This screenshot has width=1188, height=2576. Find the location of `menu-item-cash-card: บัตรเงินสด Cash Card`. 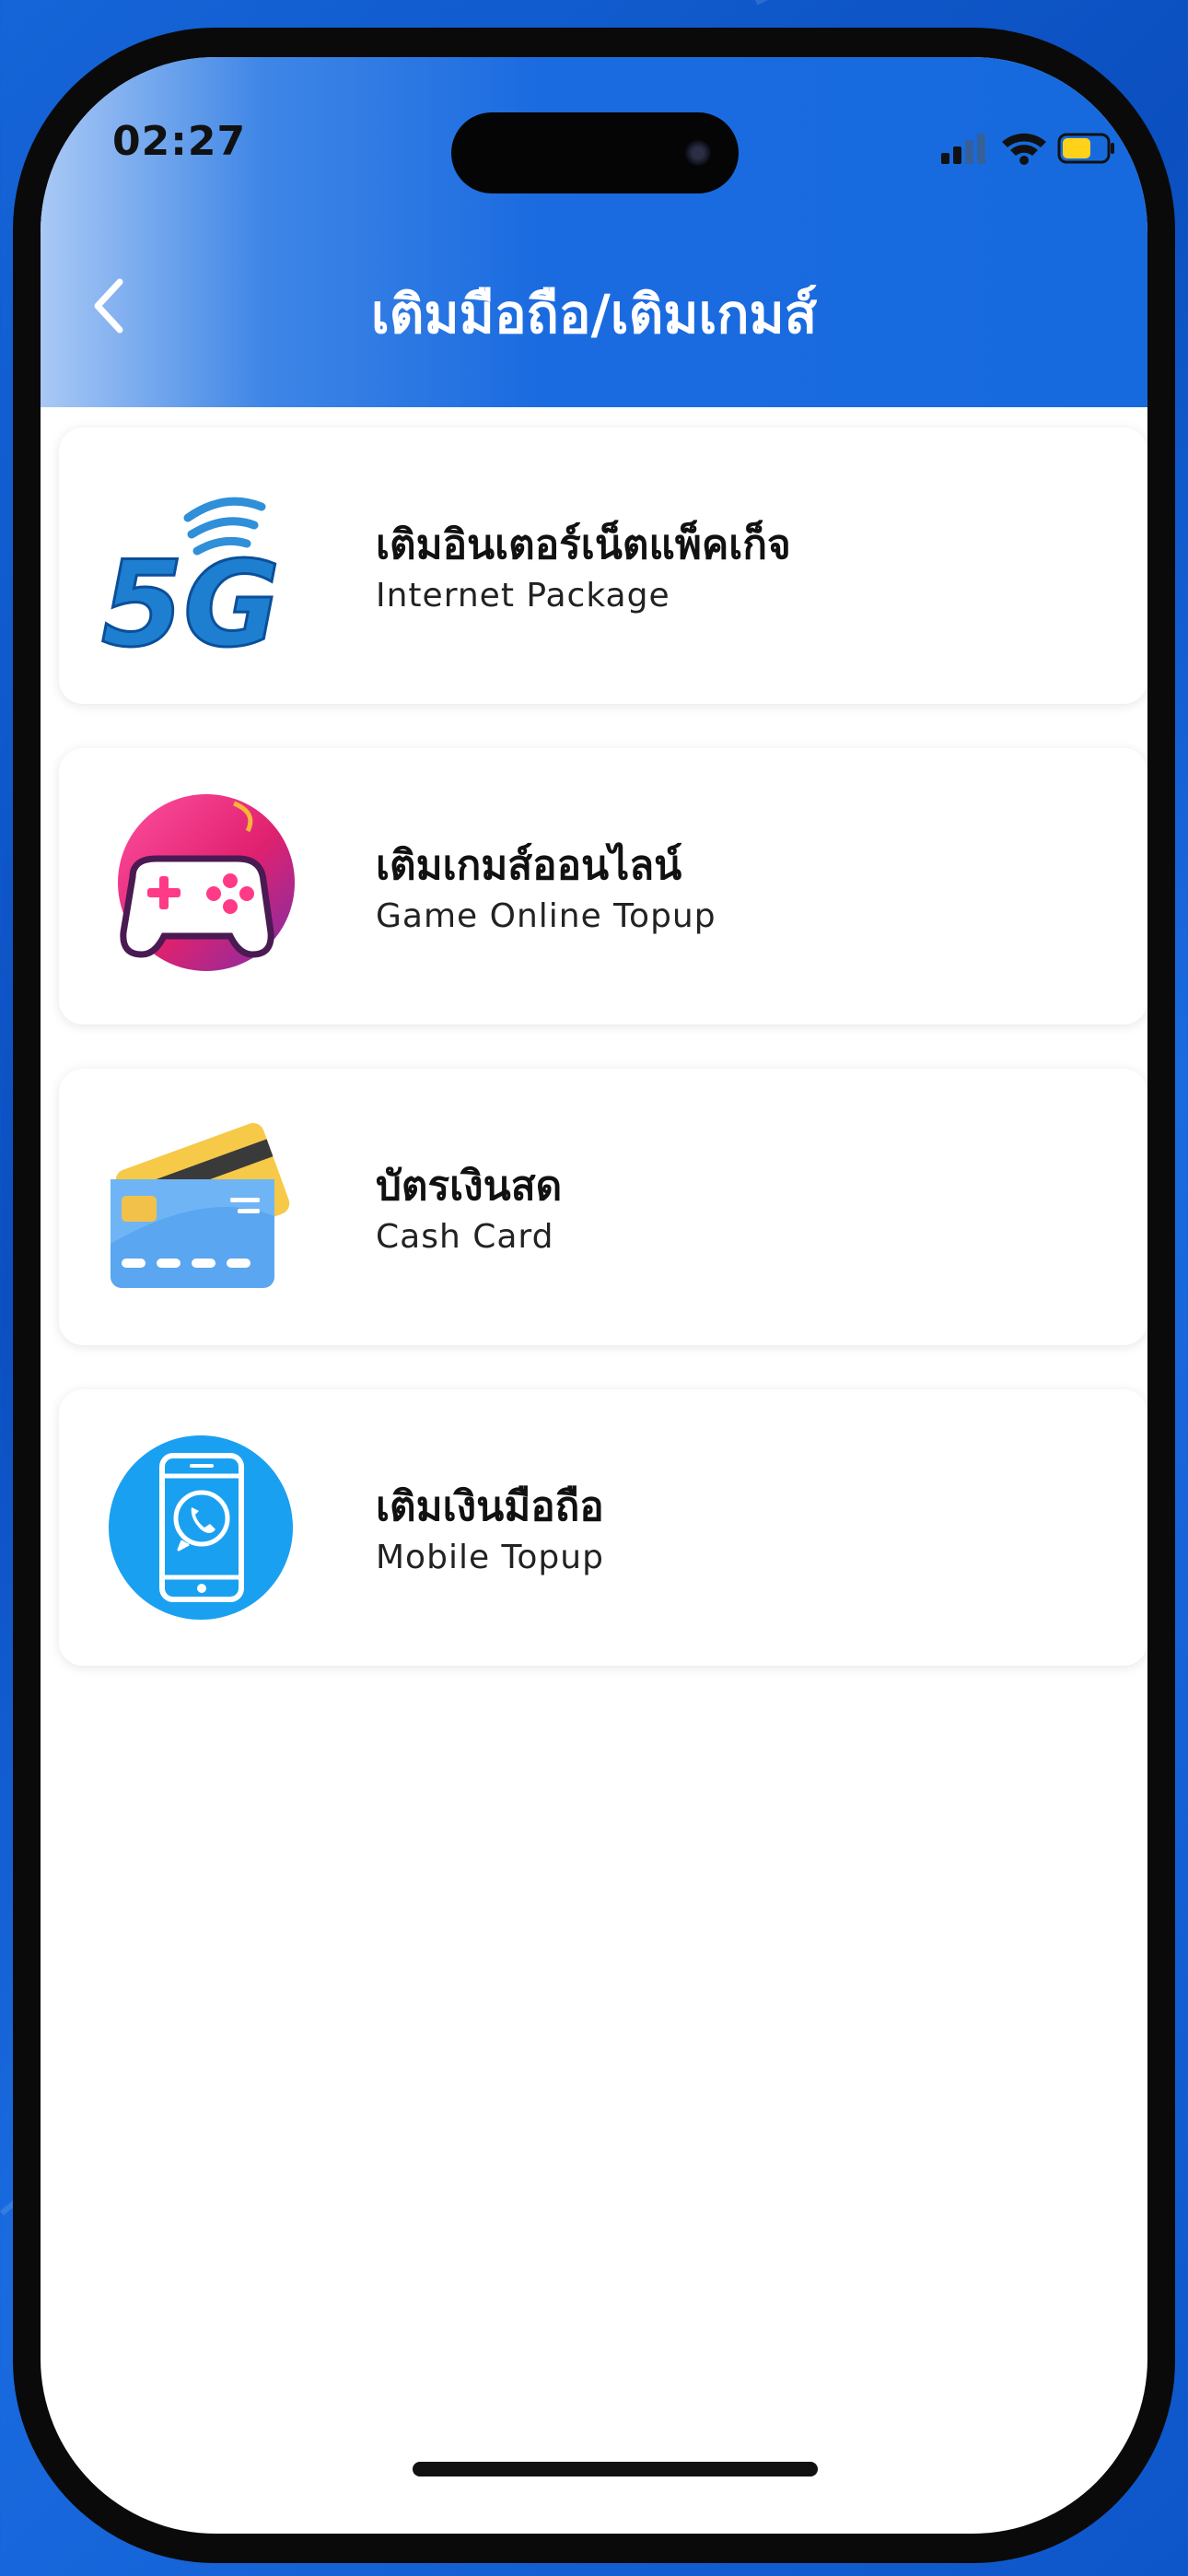

menu-item-cash-card: บัตรเงินสด Cash Card is located at coordinates (603, 1207).